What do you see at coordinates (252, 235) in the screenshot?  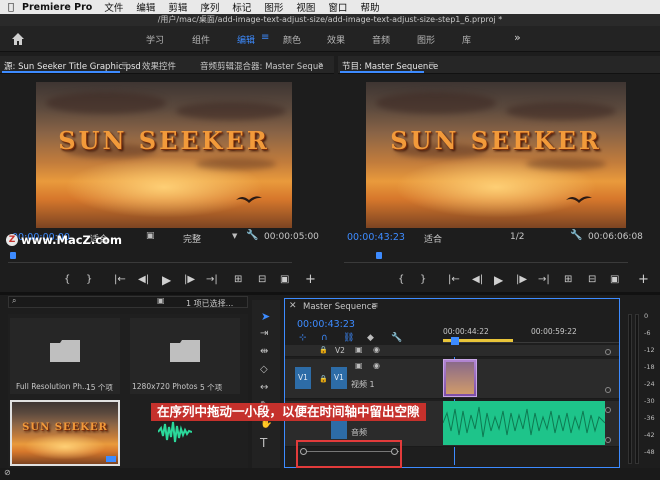 I see `source-wrench-icon: 🔧` at bounding box center [252, 235].